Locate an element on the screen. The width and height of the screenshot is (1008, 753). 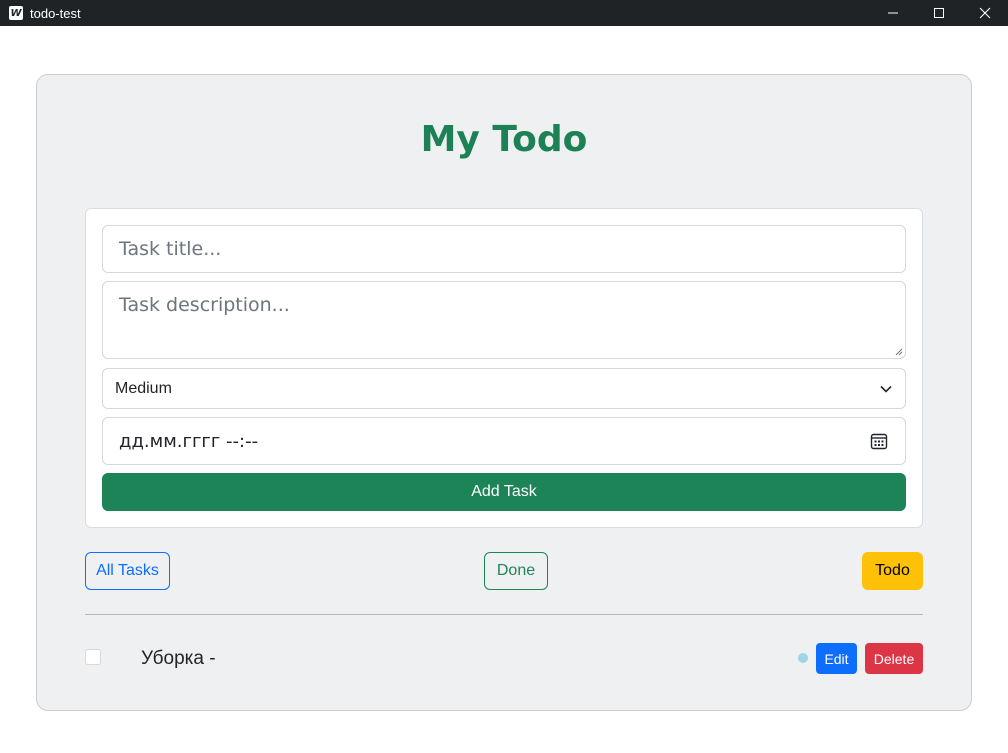
resize-grip-icon is located at coordinates (898, 351).